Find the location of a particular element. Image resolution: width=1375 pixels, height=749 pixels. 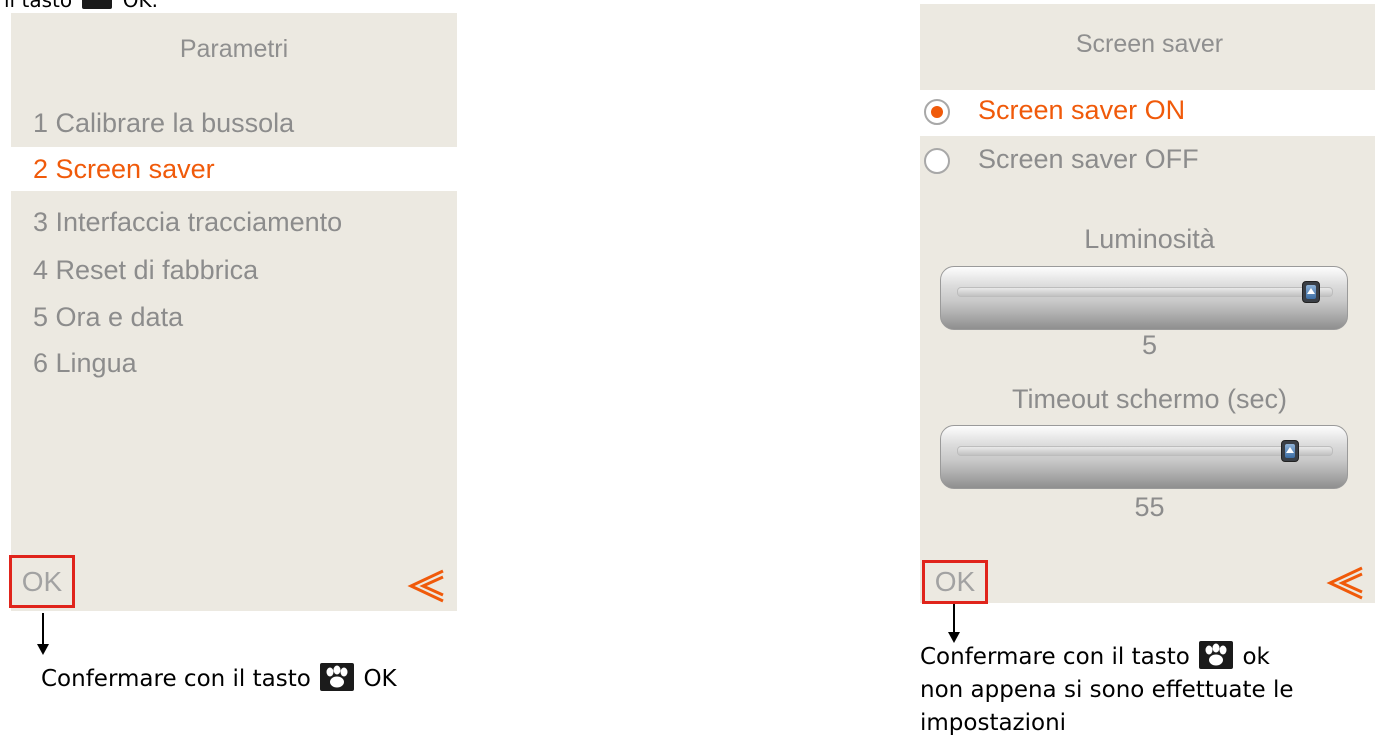

top-fragment-before: il tasto is located at coordinates (38, 6).